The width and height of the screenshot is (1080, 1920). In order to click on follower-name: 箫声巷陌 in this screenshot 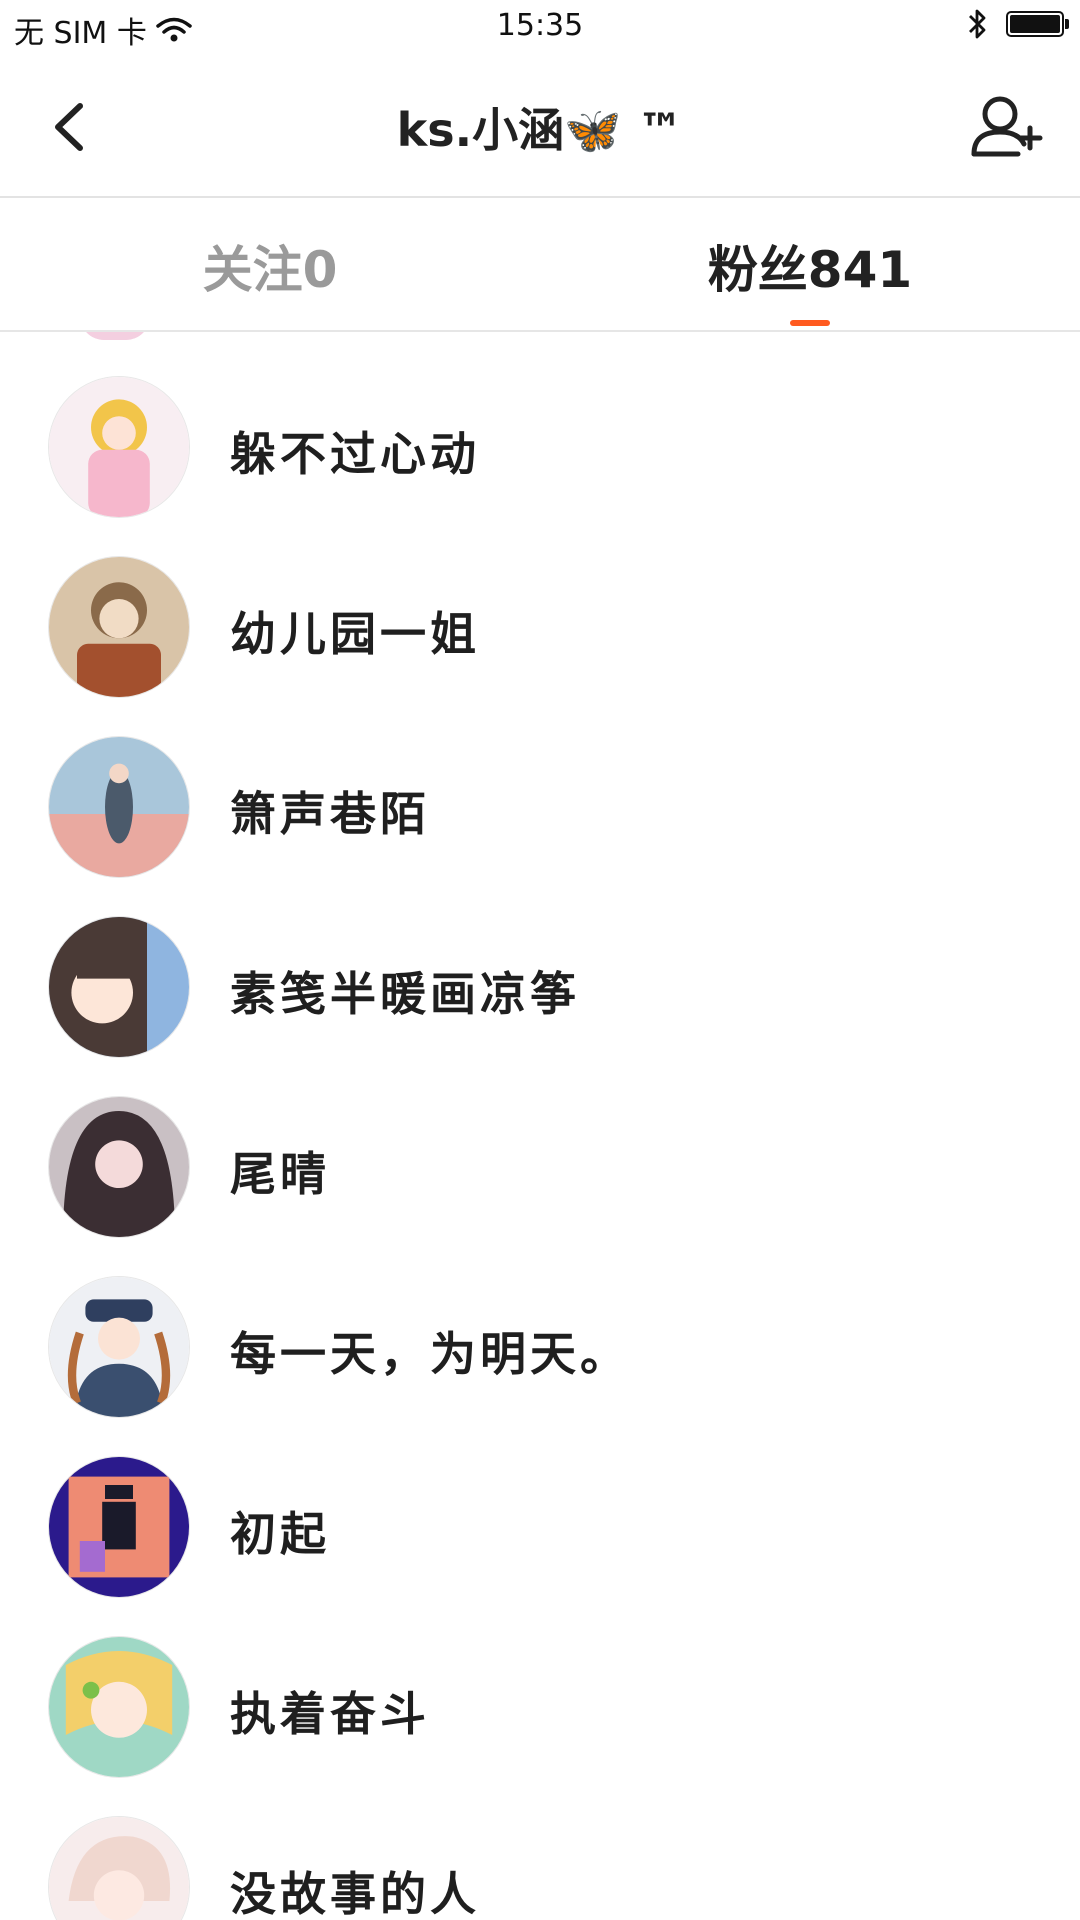, I will do `click(330, 814)`.